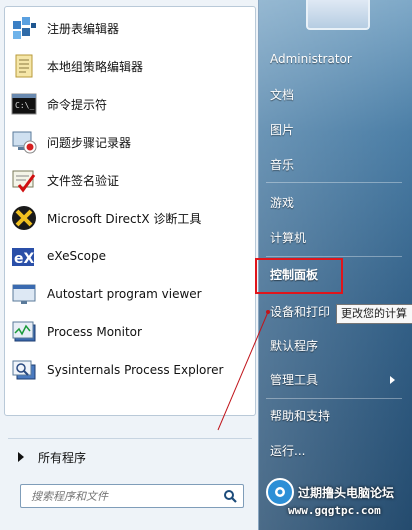  I want to click on documents-link: 文档, so click(282, 95).